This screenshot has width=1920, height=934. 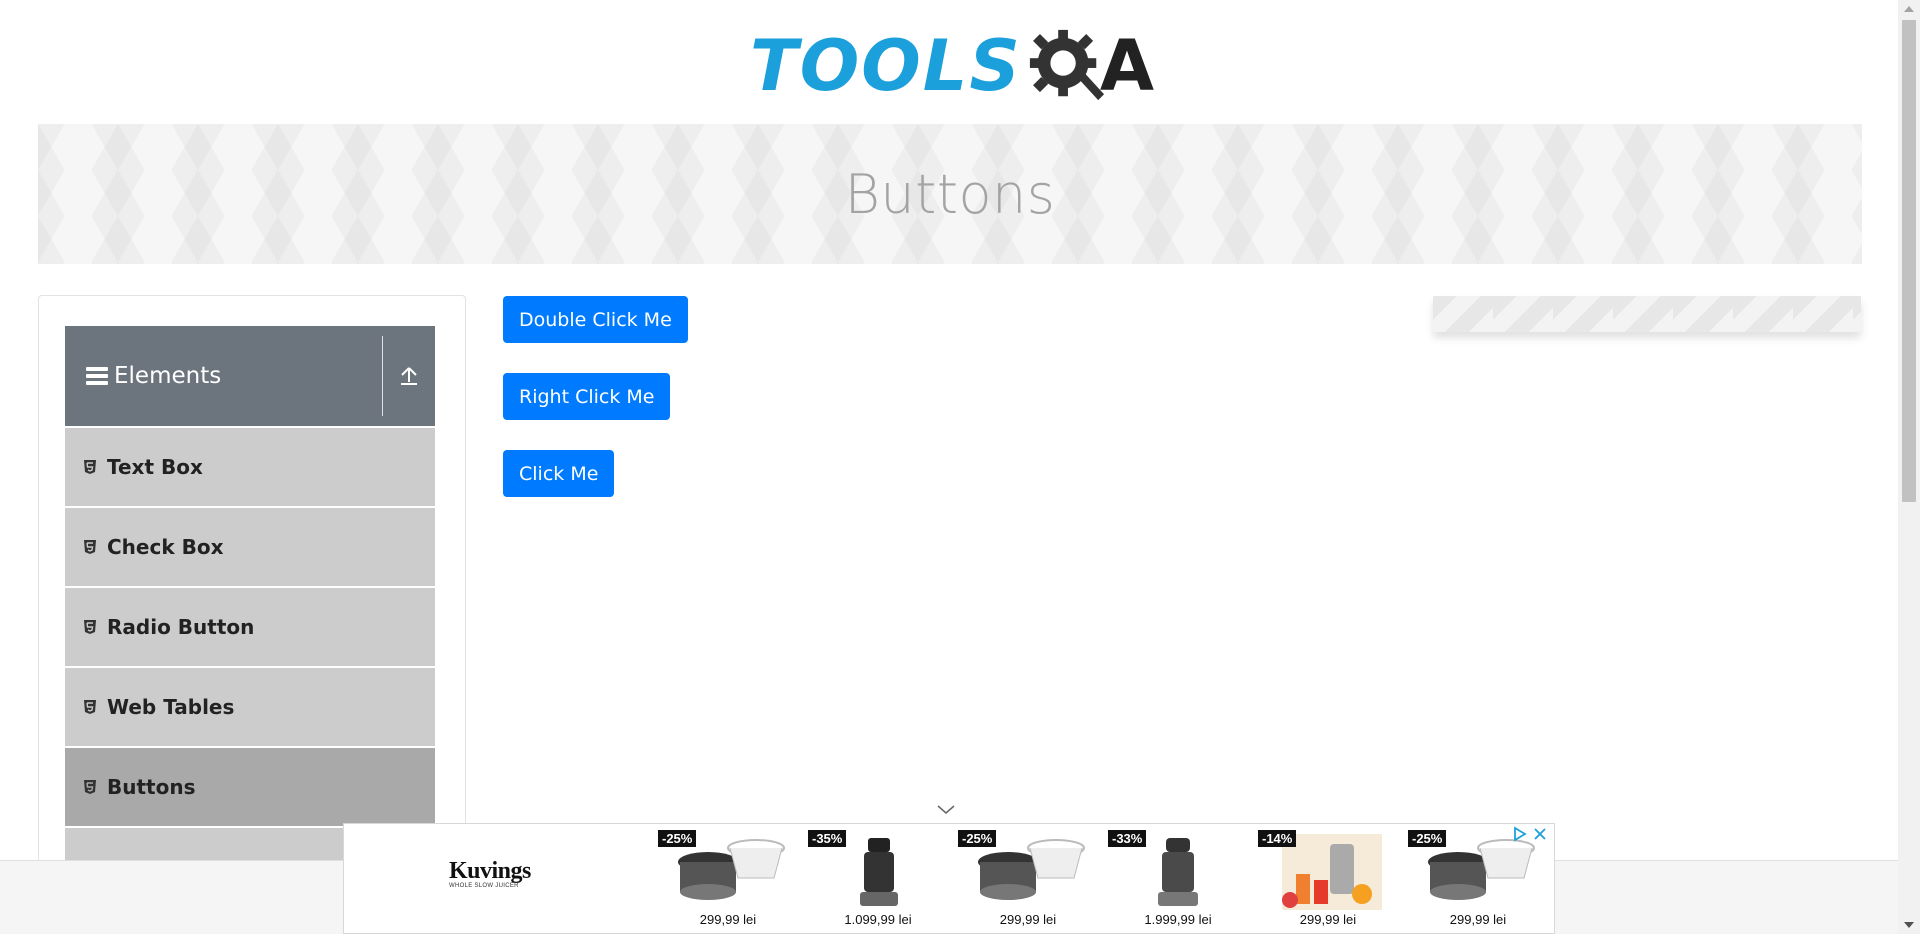 What do you see at coordinates (151, 787) in the screenshot?
I see `sidebar-item-label: Buttons` at bounding box center [151, 787].